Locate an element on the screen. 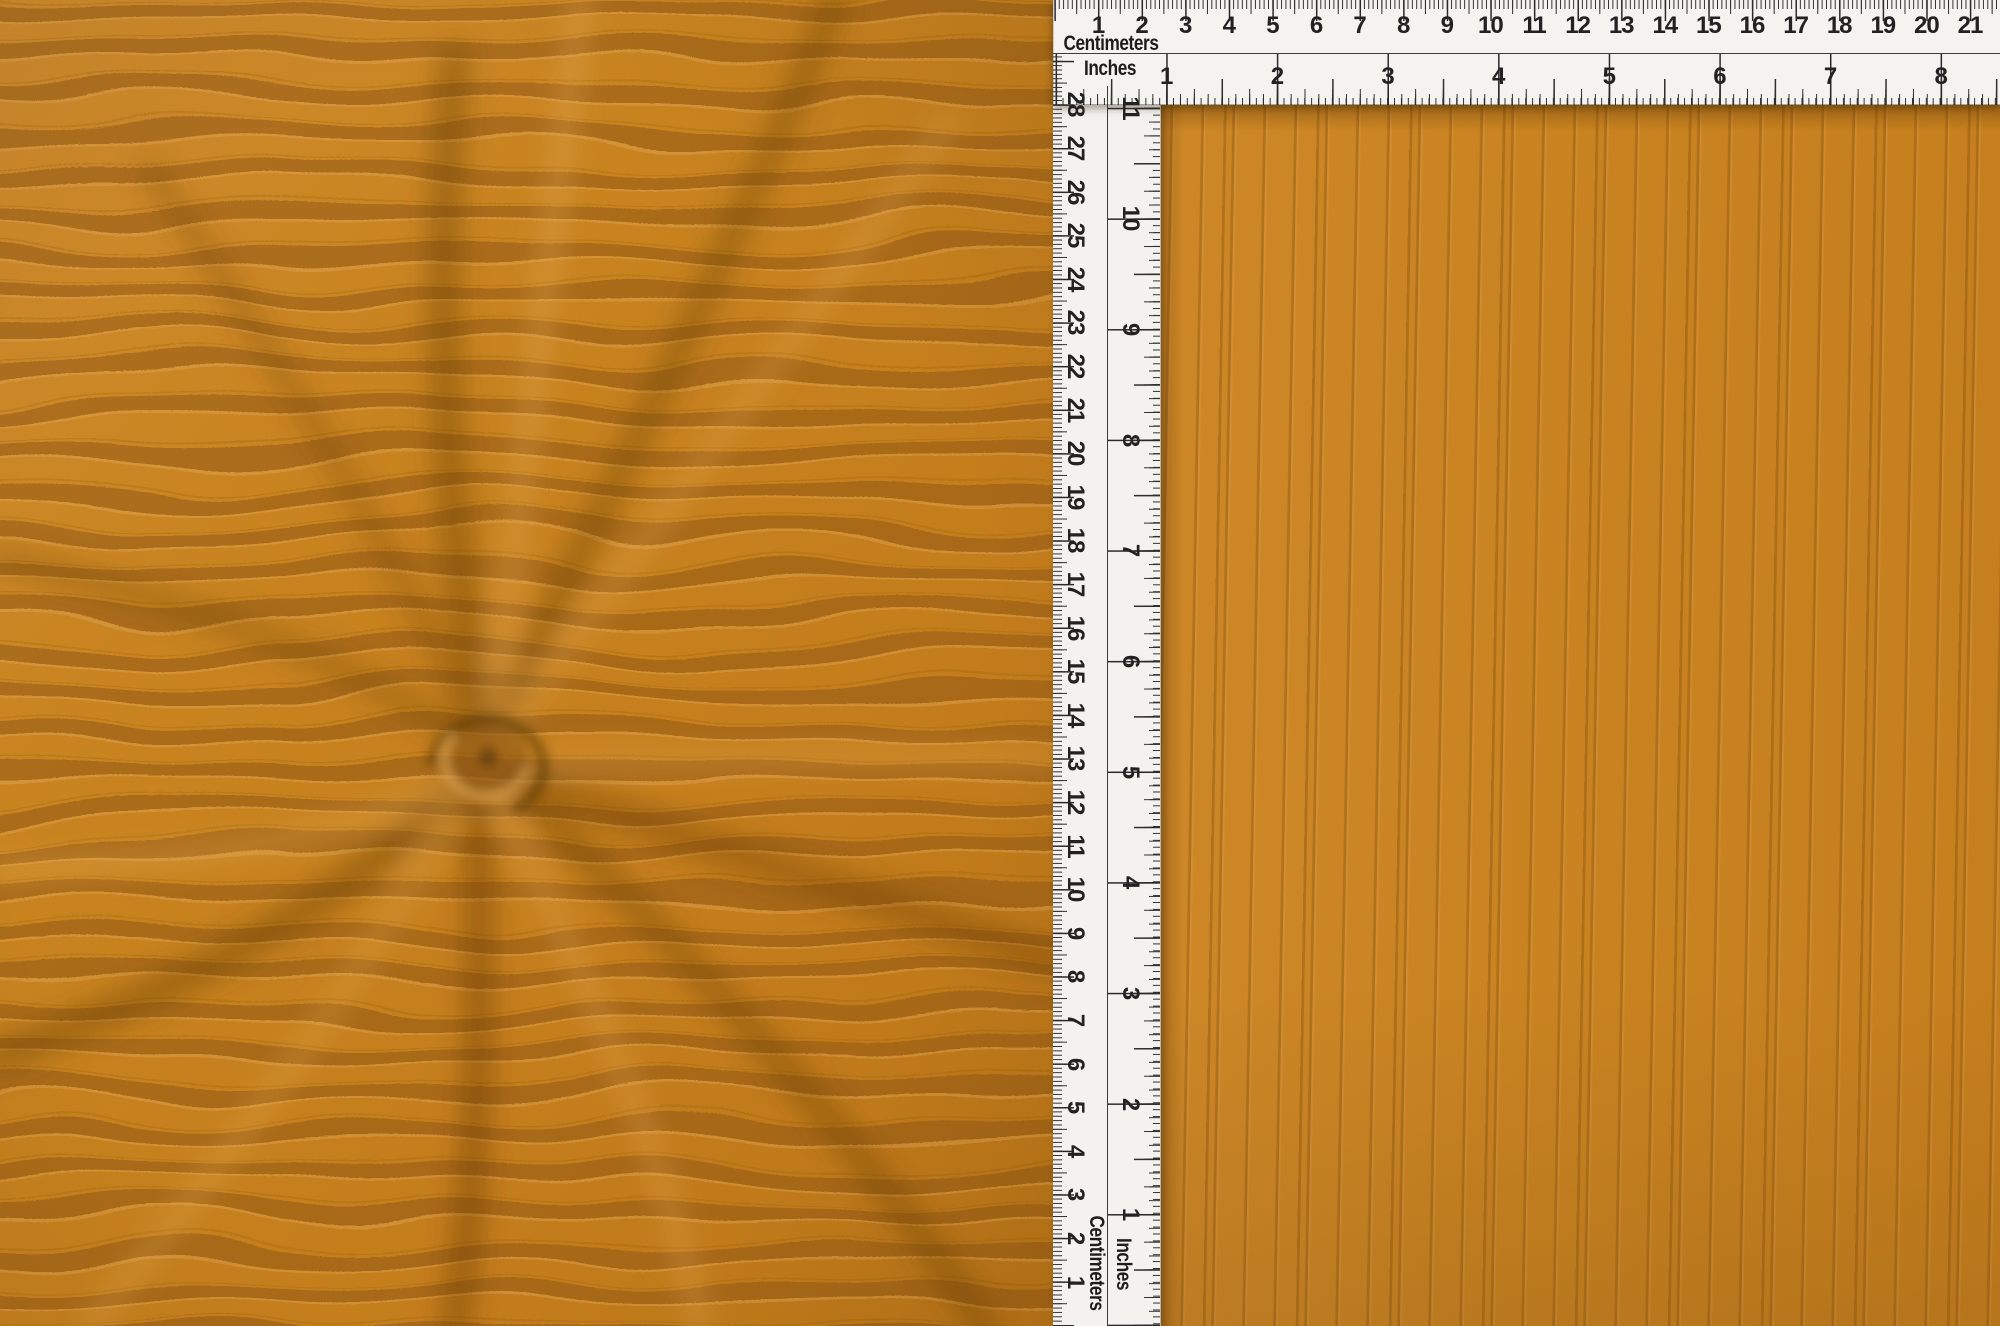  vertical-centimeters-label: Centimeters is located at coordinates (1096, 1263).